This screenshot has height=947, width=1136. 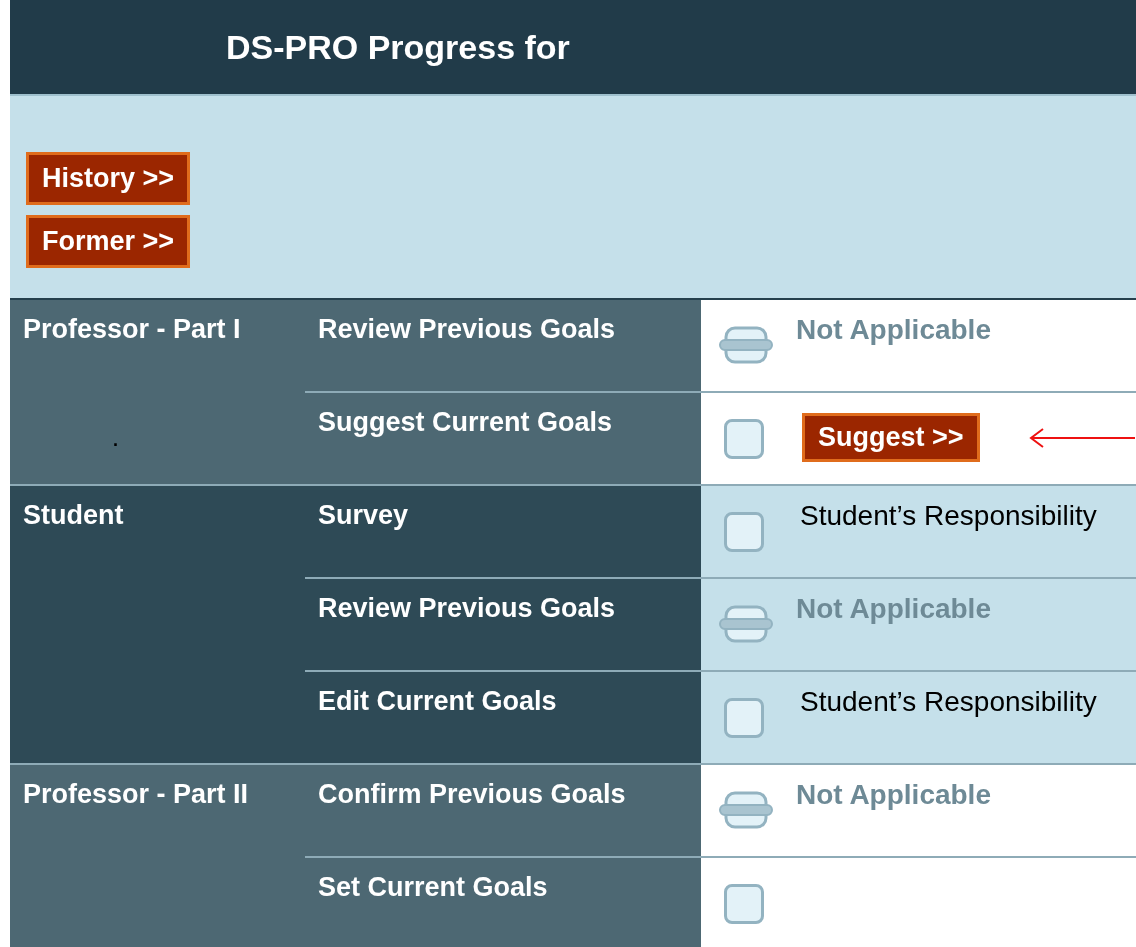 I want to click on page-title: DS-PRO Progress for, so click(x=398, y=47).